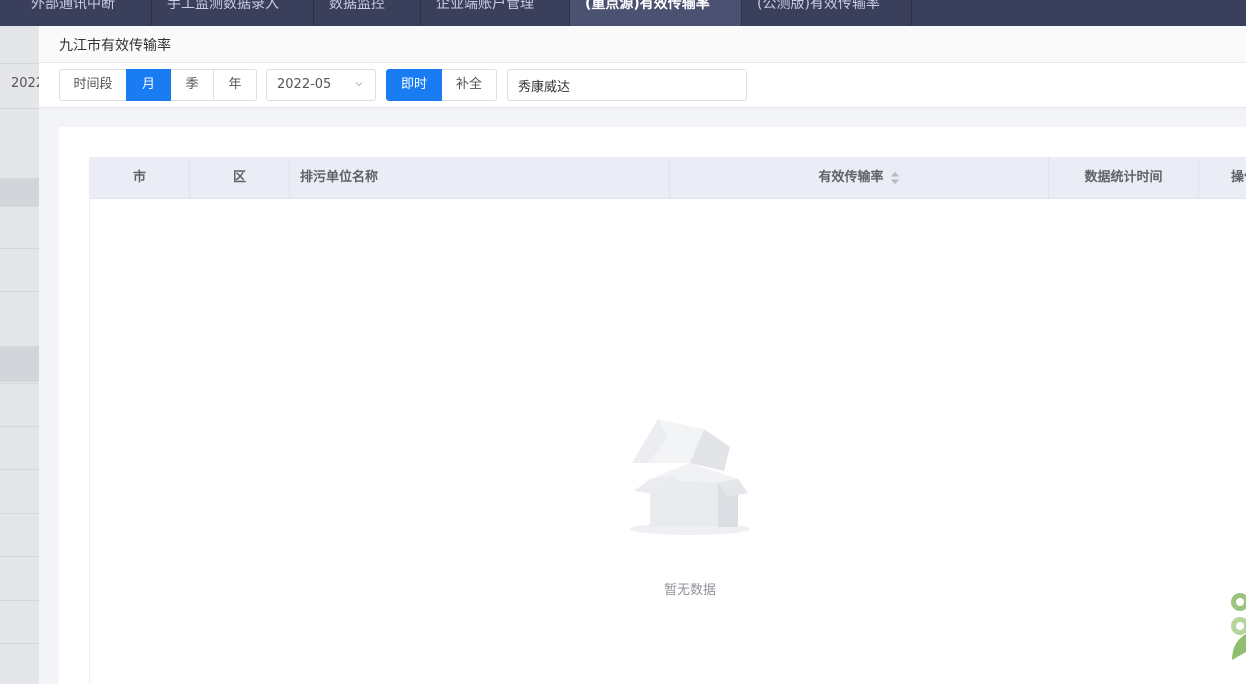 The width and height of the screenshot is (1246, 684). Describe the element at coordinates (1238, 177) in the screenshot. I see `column-header-actions: 操作` at that location.